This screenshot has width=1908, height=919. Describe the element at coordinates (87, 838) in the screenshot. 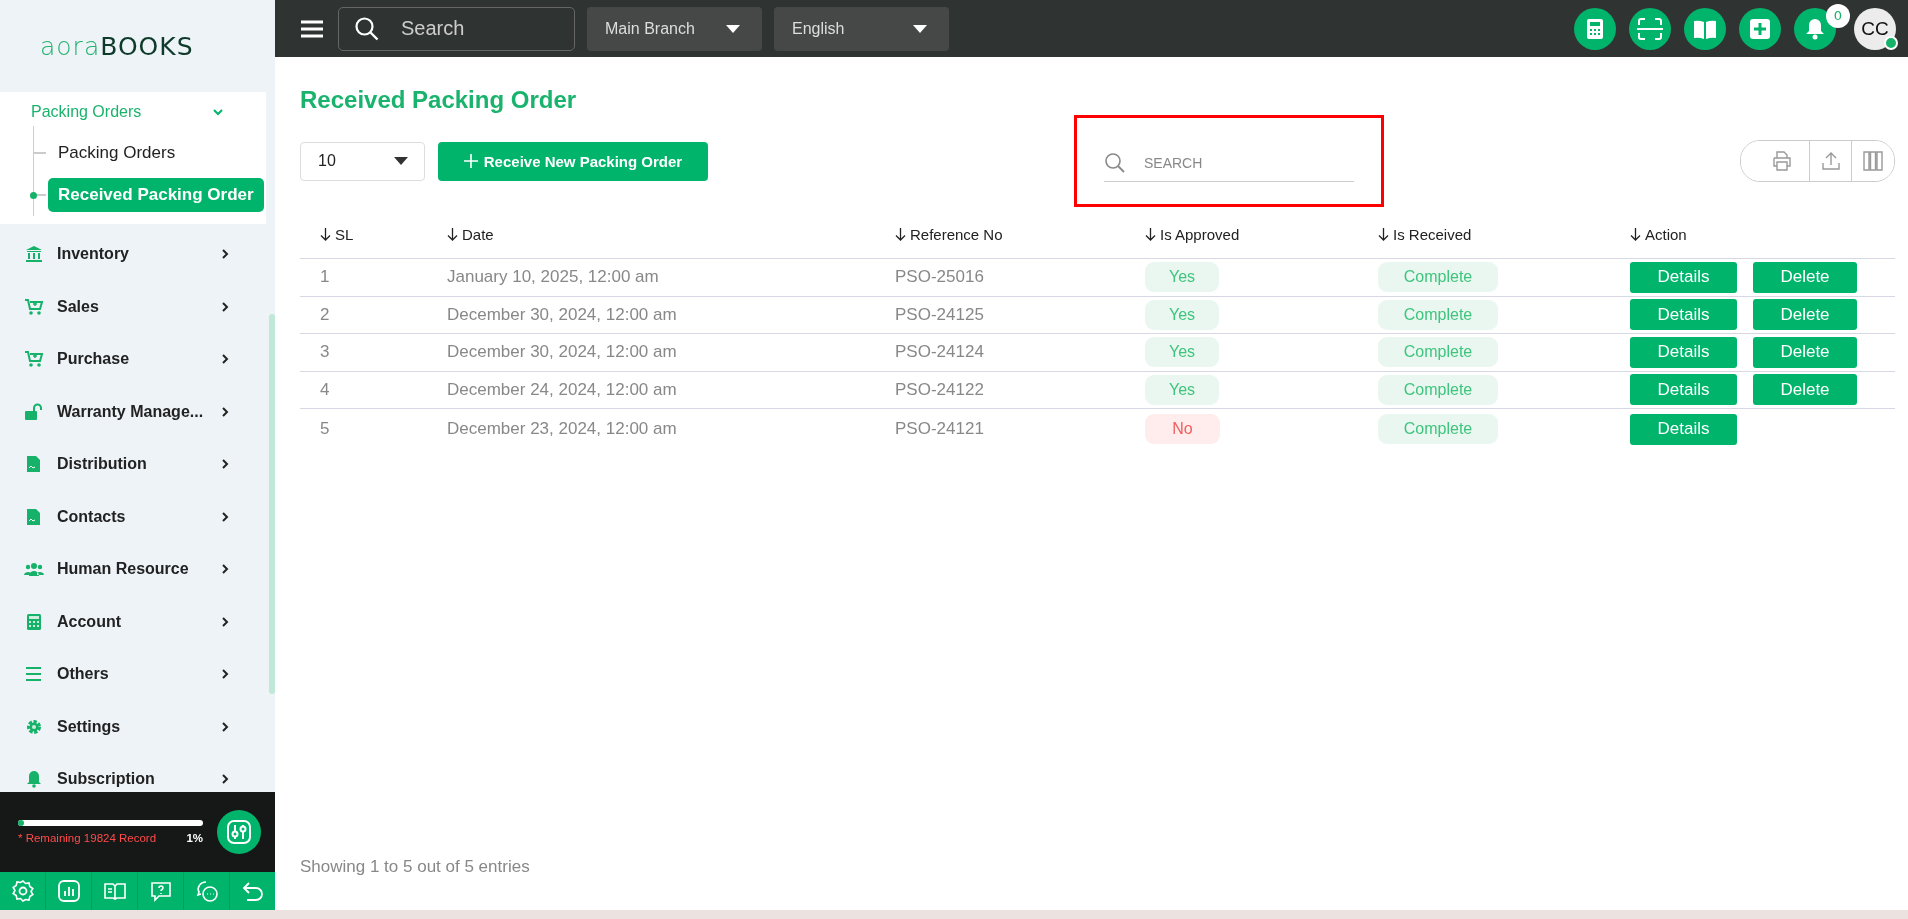

I see `remaining-records-text: * Remaining 19824 Record` at that location.